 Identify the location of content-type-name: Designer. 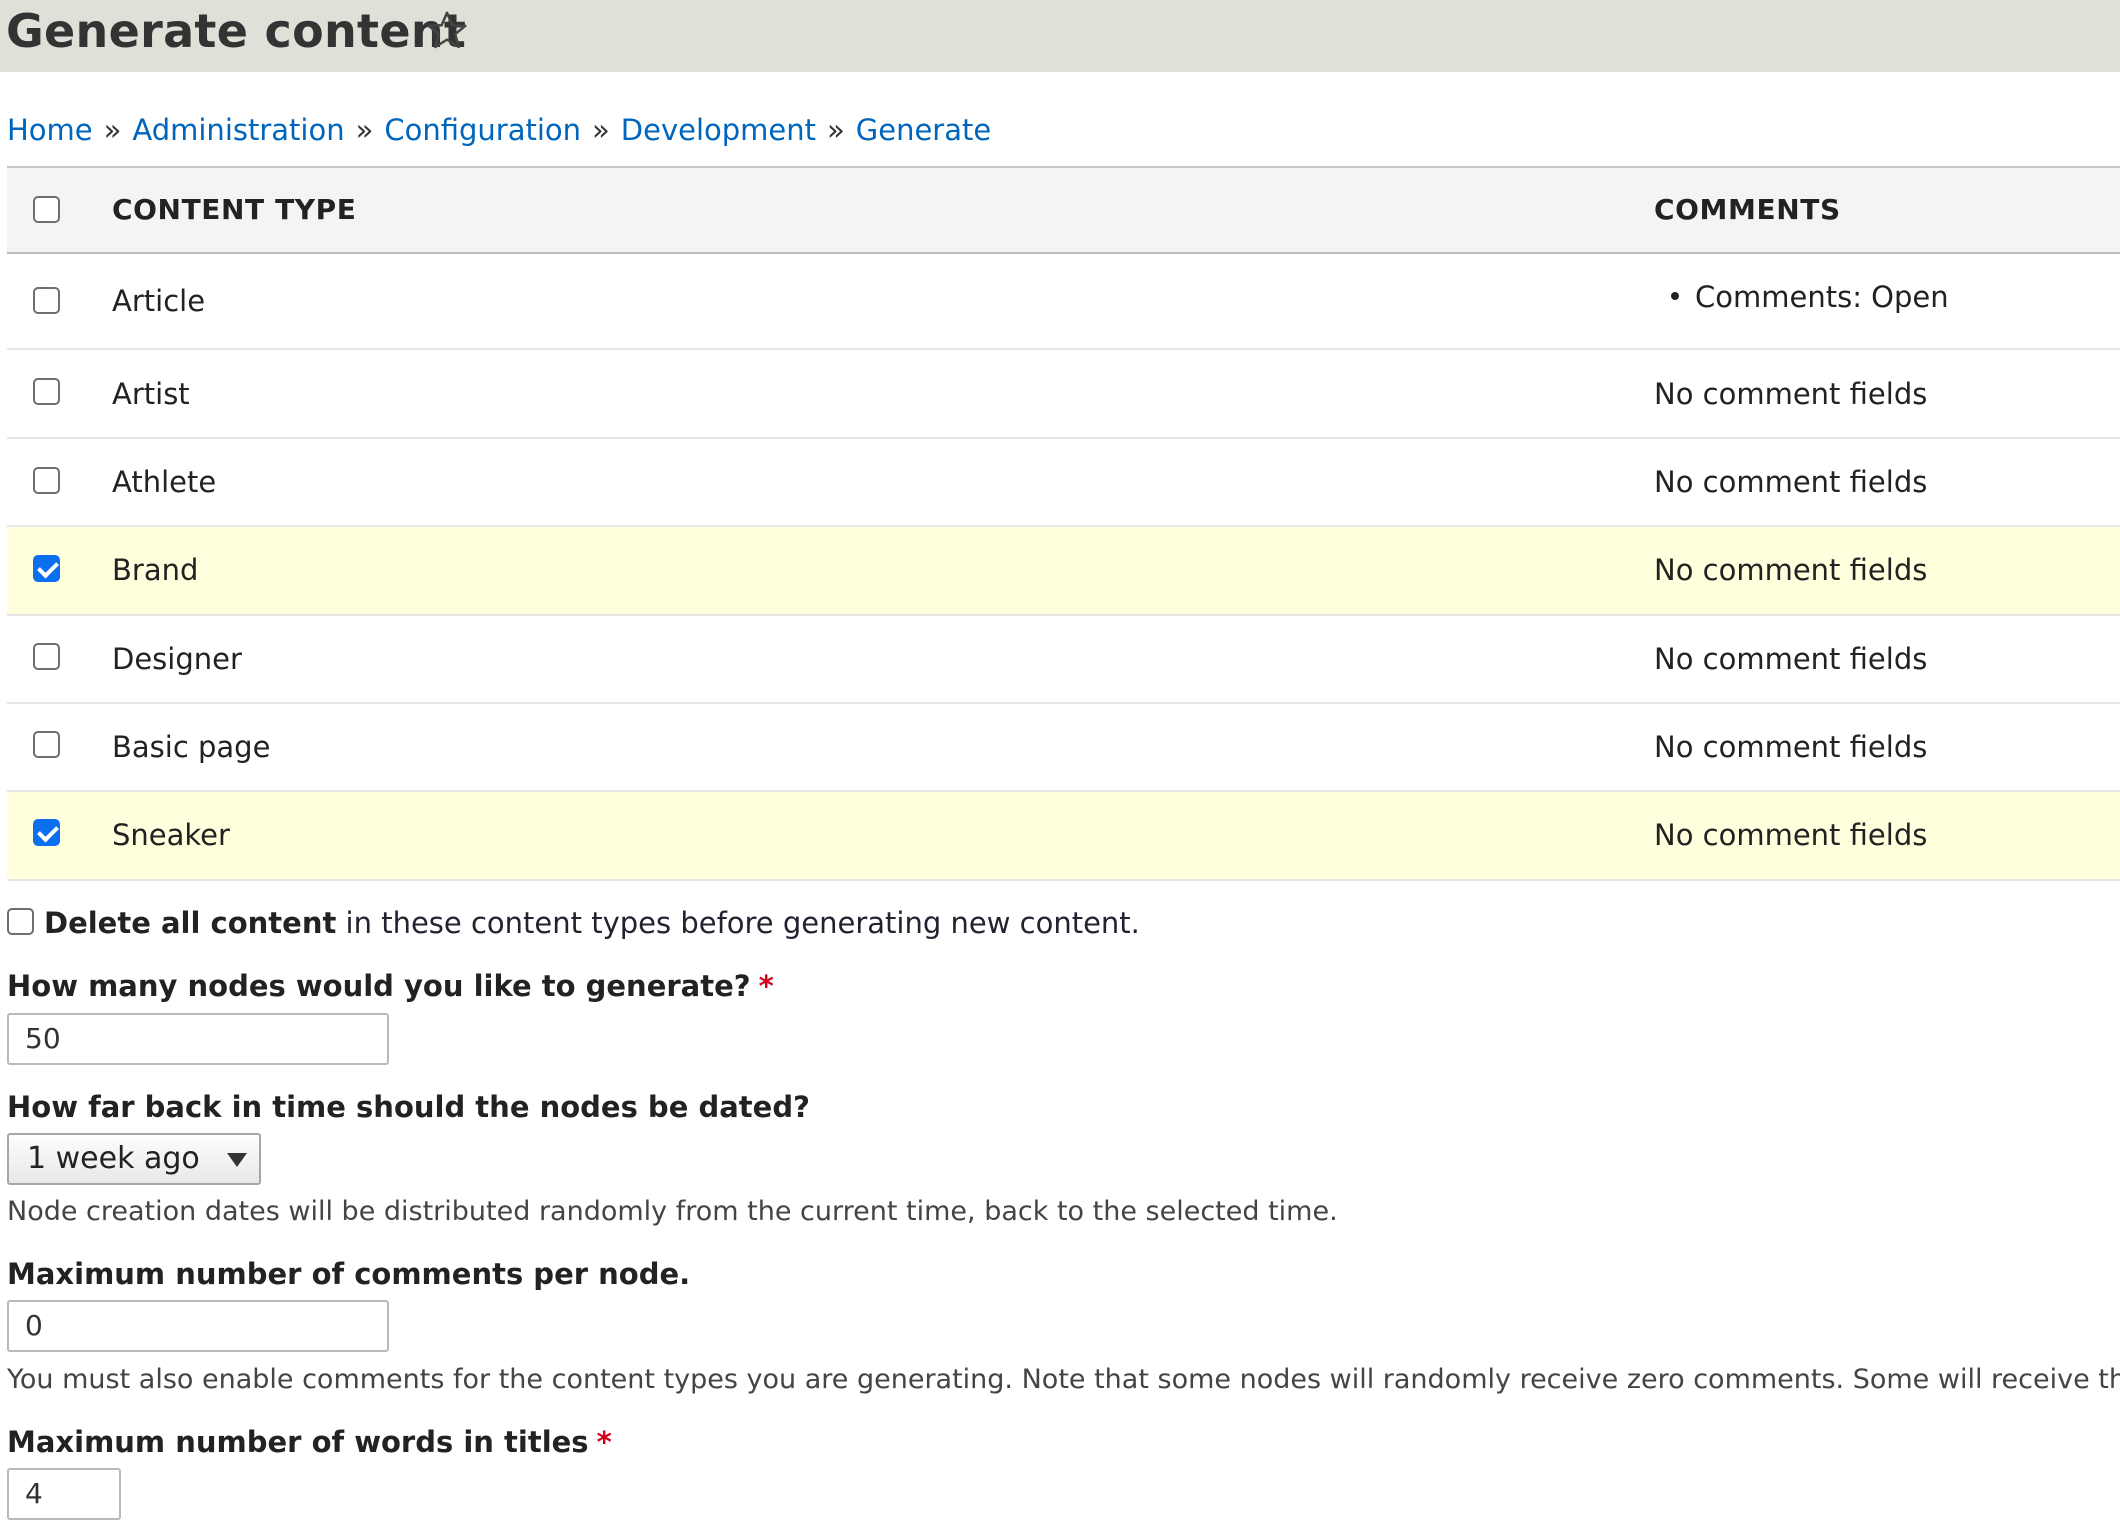
(177, 659).